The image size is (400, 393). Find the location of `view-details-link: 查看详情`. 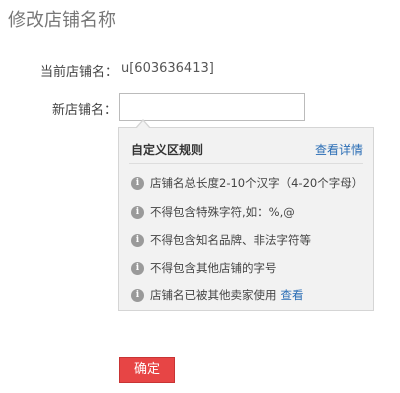

view-details-link: 查看详情 is located at coordinates (339, 149).